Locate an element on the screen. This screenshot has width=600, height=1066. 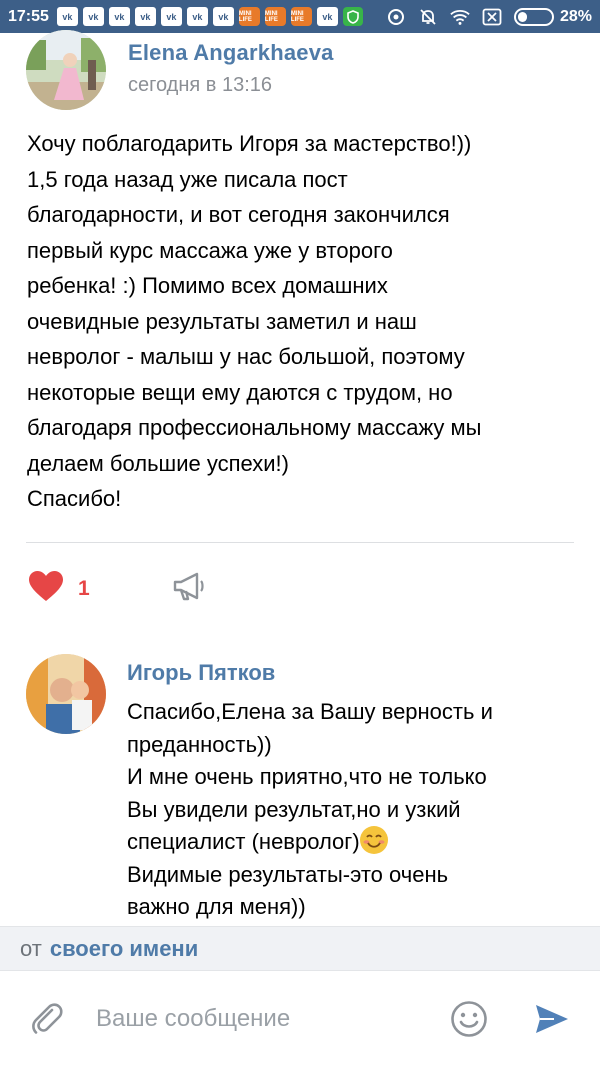
paperclip-icon is located at coordinates (47, 1018).